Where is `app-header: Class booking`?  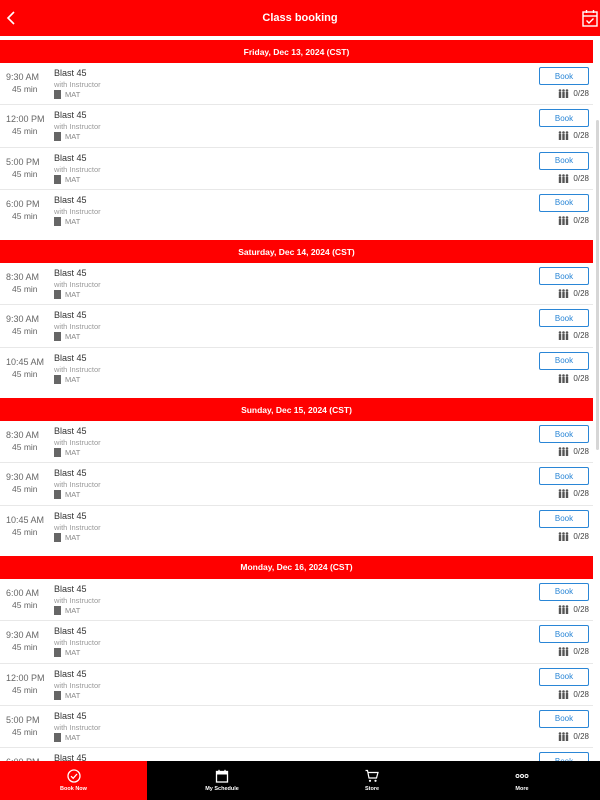 app-header: Class booking is located at coordinates (300, 18).